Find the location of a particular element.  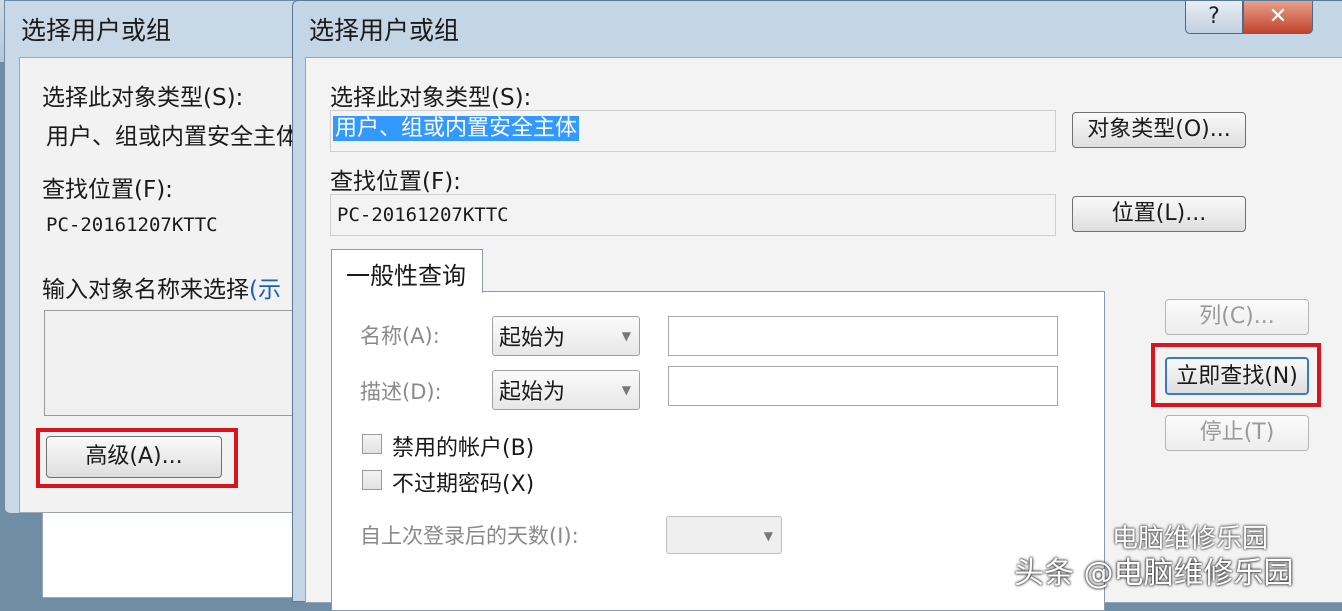

back-dialog-title: 选择用户或组 is located at coordinates (96, 30).